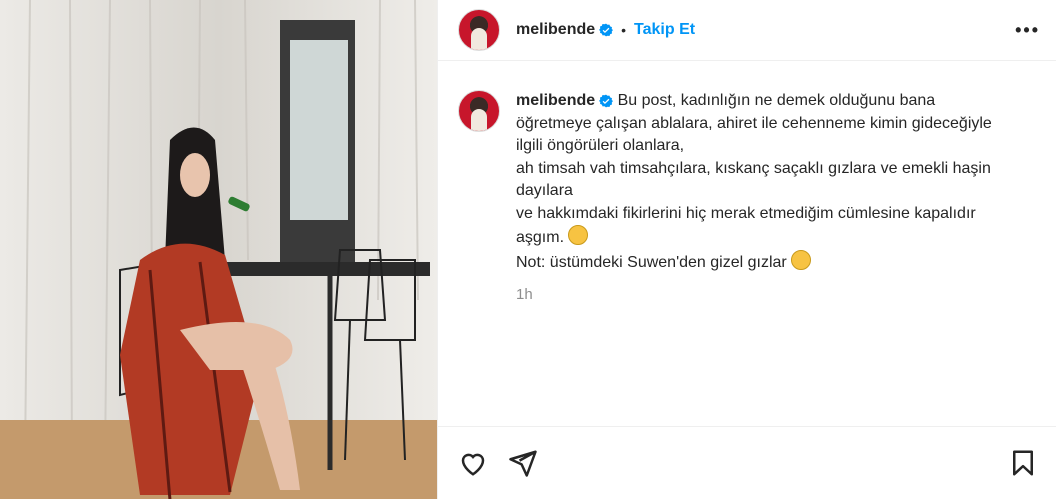 This screenshot has height=499, width=1056. What do you see at coordinates (473, 463) in the screenshot?
I see `heart-icon` at bounding box center [473, 463].